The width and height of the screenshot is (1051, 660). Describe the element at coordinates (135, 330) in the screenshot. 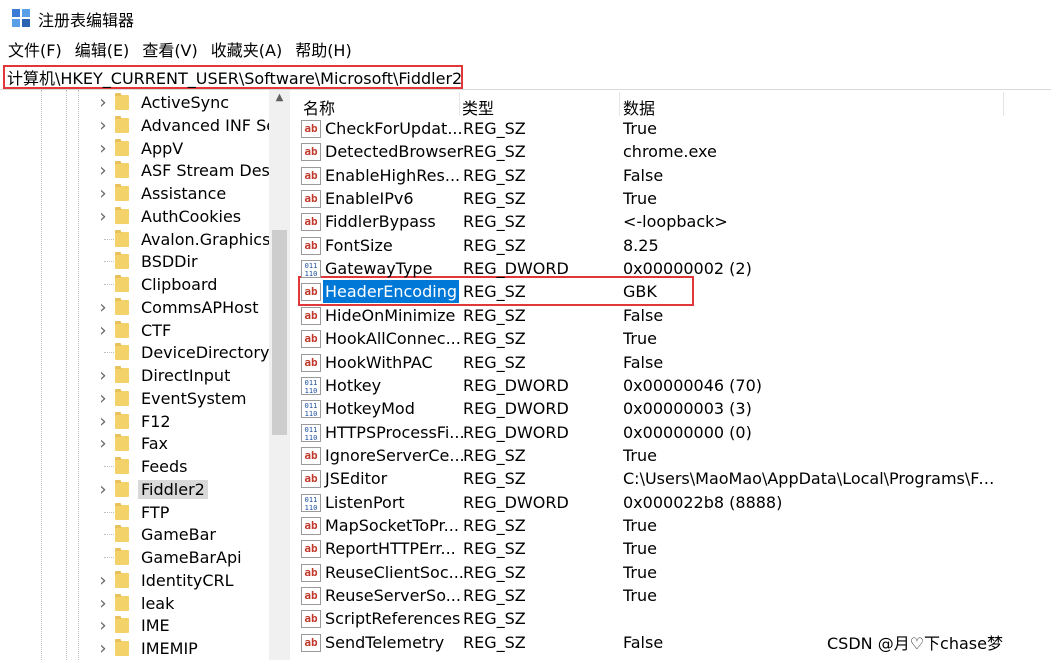

I see `tree-item: › CTF` at that location.